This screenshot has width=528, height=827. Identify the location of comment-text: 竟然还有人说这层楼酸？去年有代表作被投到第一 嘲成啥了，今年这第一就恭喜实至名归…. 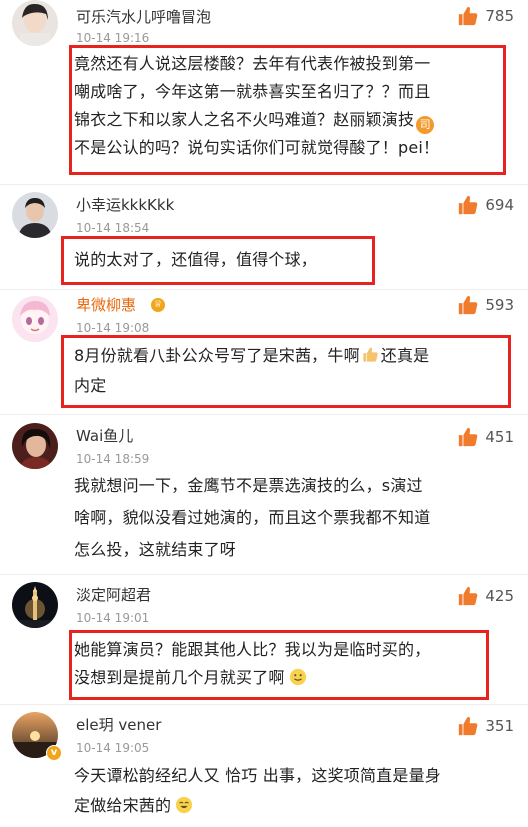
(256, 106).